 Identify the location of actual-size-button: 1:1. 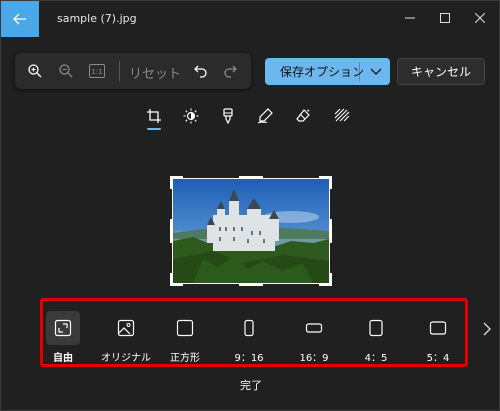
(97, 71).